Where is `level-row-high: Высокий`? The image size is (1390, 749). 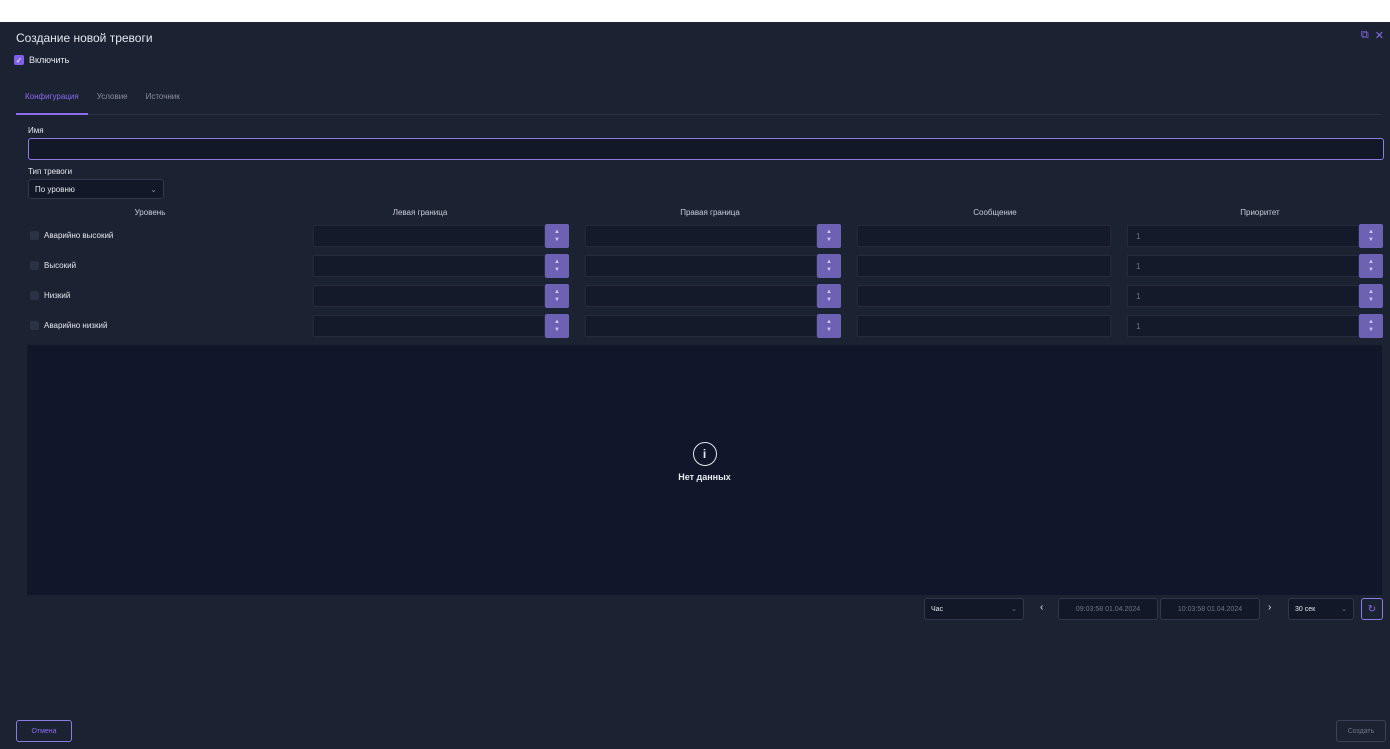 level-row-high: Высокий is located at coordinates (53, 265).